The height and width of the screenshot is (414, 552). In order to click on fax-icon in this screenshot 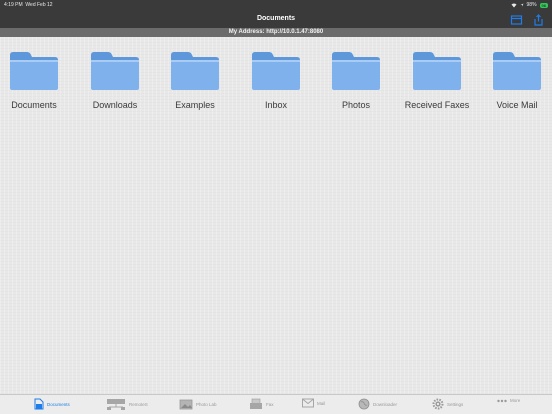, I will do `click(256, 403)`.